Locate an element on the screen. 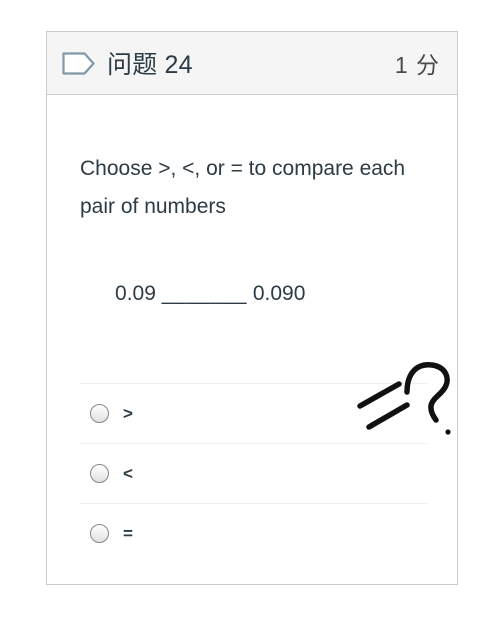  answer-blank: _______ is located at coordinates (204, 293).